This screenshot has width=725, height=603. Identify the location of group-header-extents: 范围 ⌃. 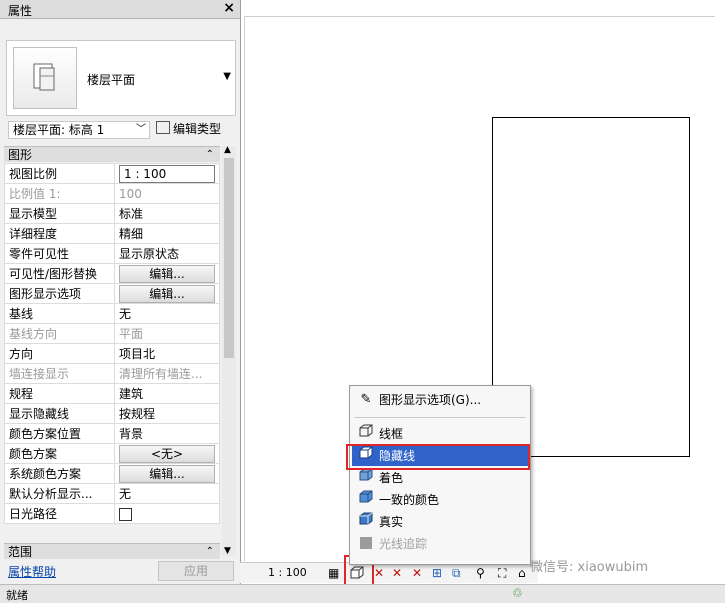
(112, 551).